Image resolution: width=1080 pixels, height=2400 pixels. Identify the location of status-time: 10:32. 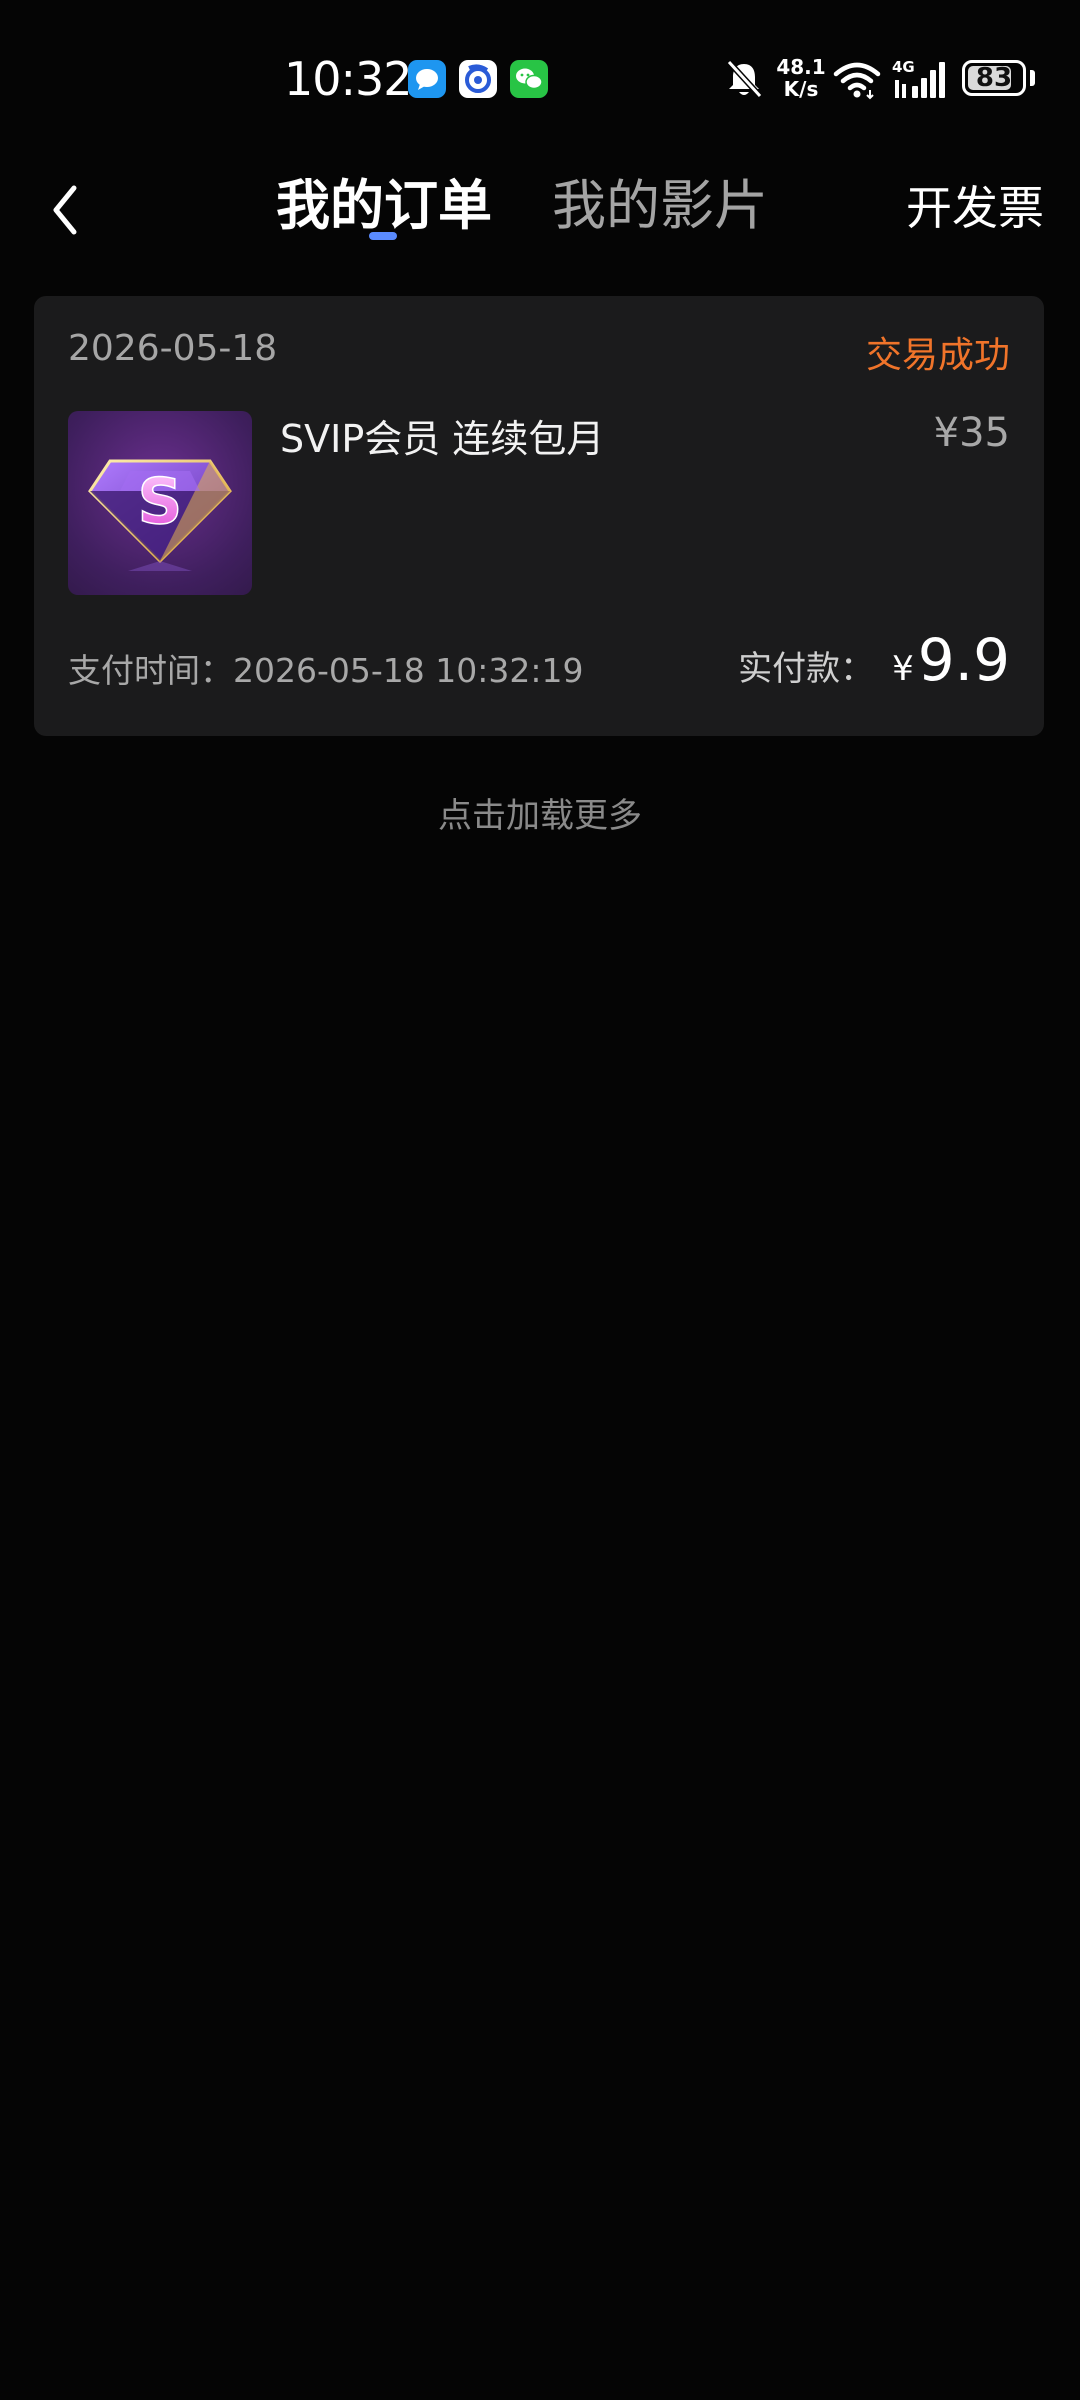
(348, 79).